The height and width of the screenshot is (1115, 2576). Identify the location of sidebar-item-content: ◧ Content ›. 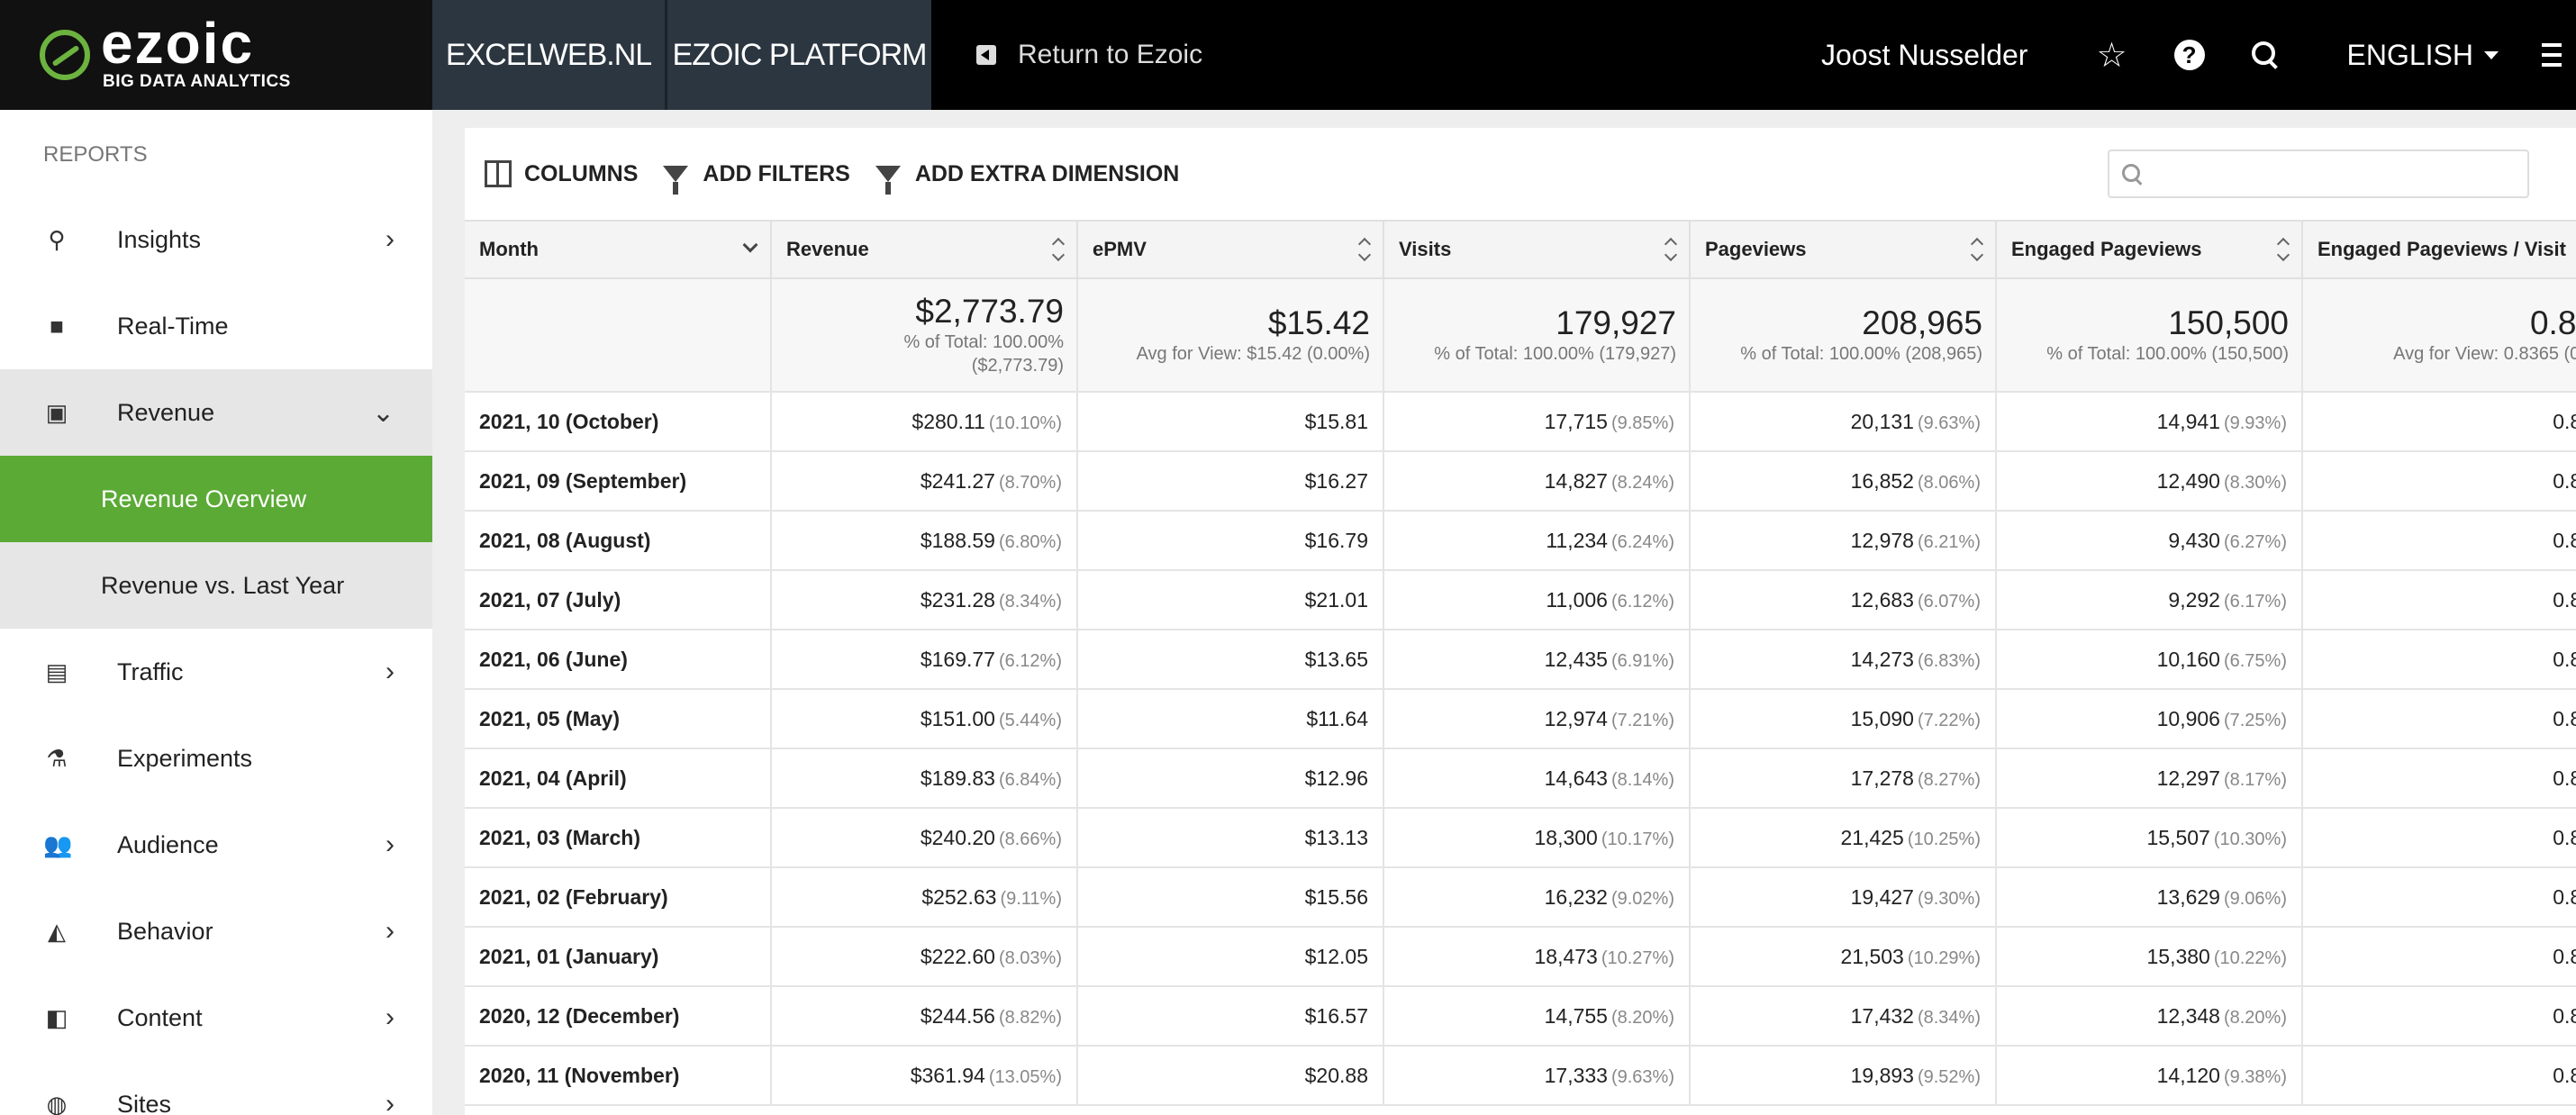
(216, 1017).